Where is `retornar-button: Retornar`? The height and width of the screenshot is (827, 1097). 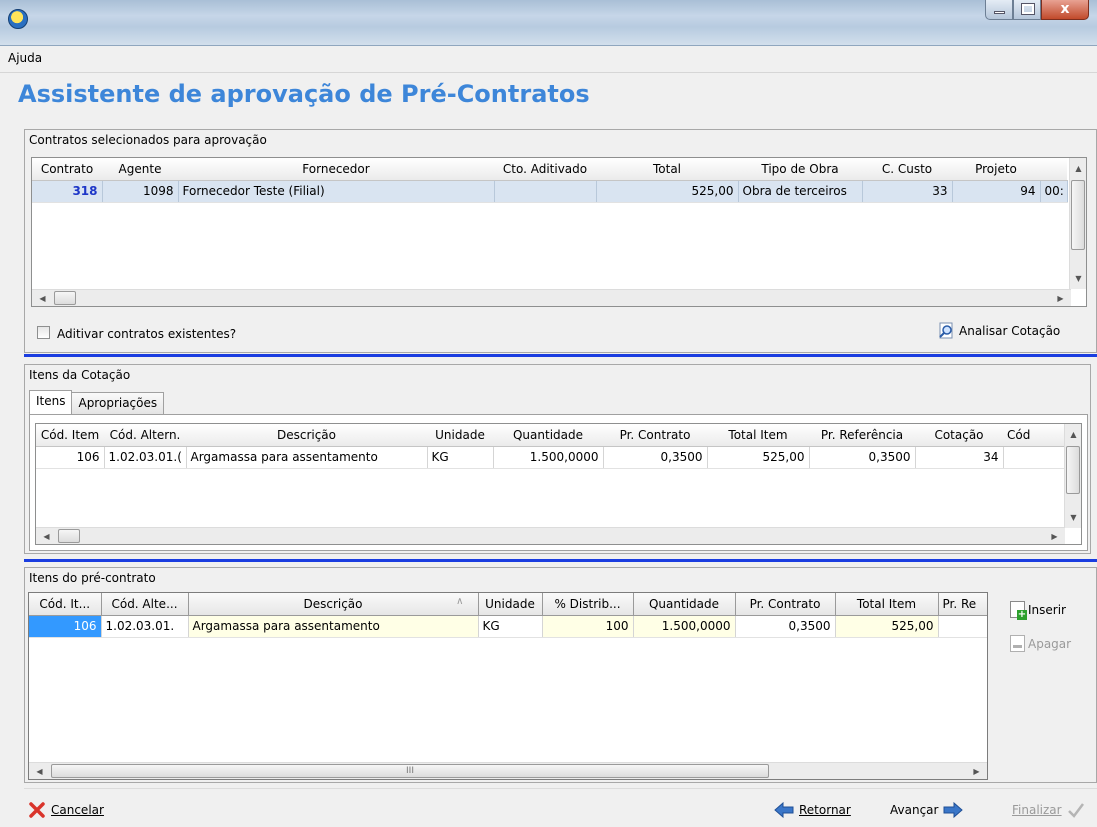 retornar-button: Retornar is located at coordinates (812, 810).